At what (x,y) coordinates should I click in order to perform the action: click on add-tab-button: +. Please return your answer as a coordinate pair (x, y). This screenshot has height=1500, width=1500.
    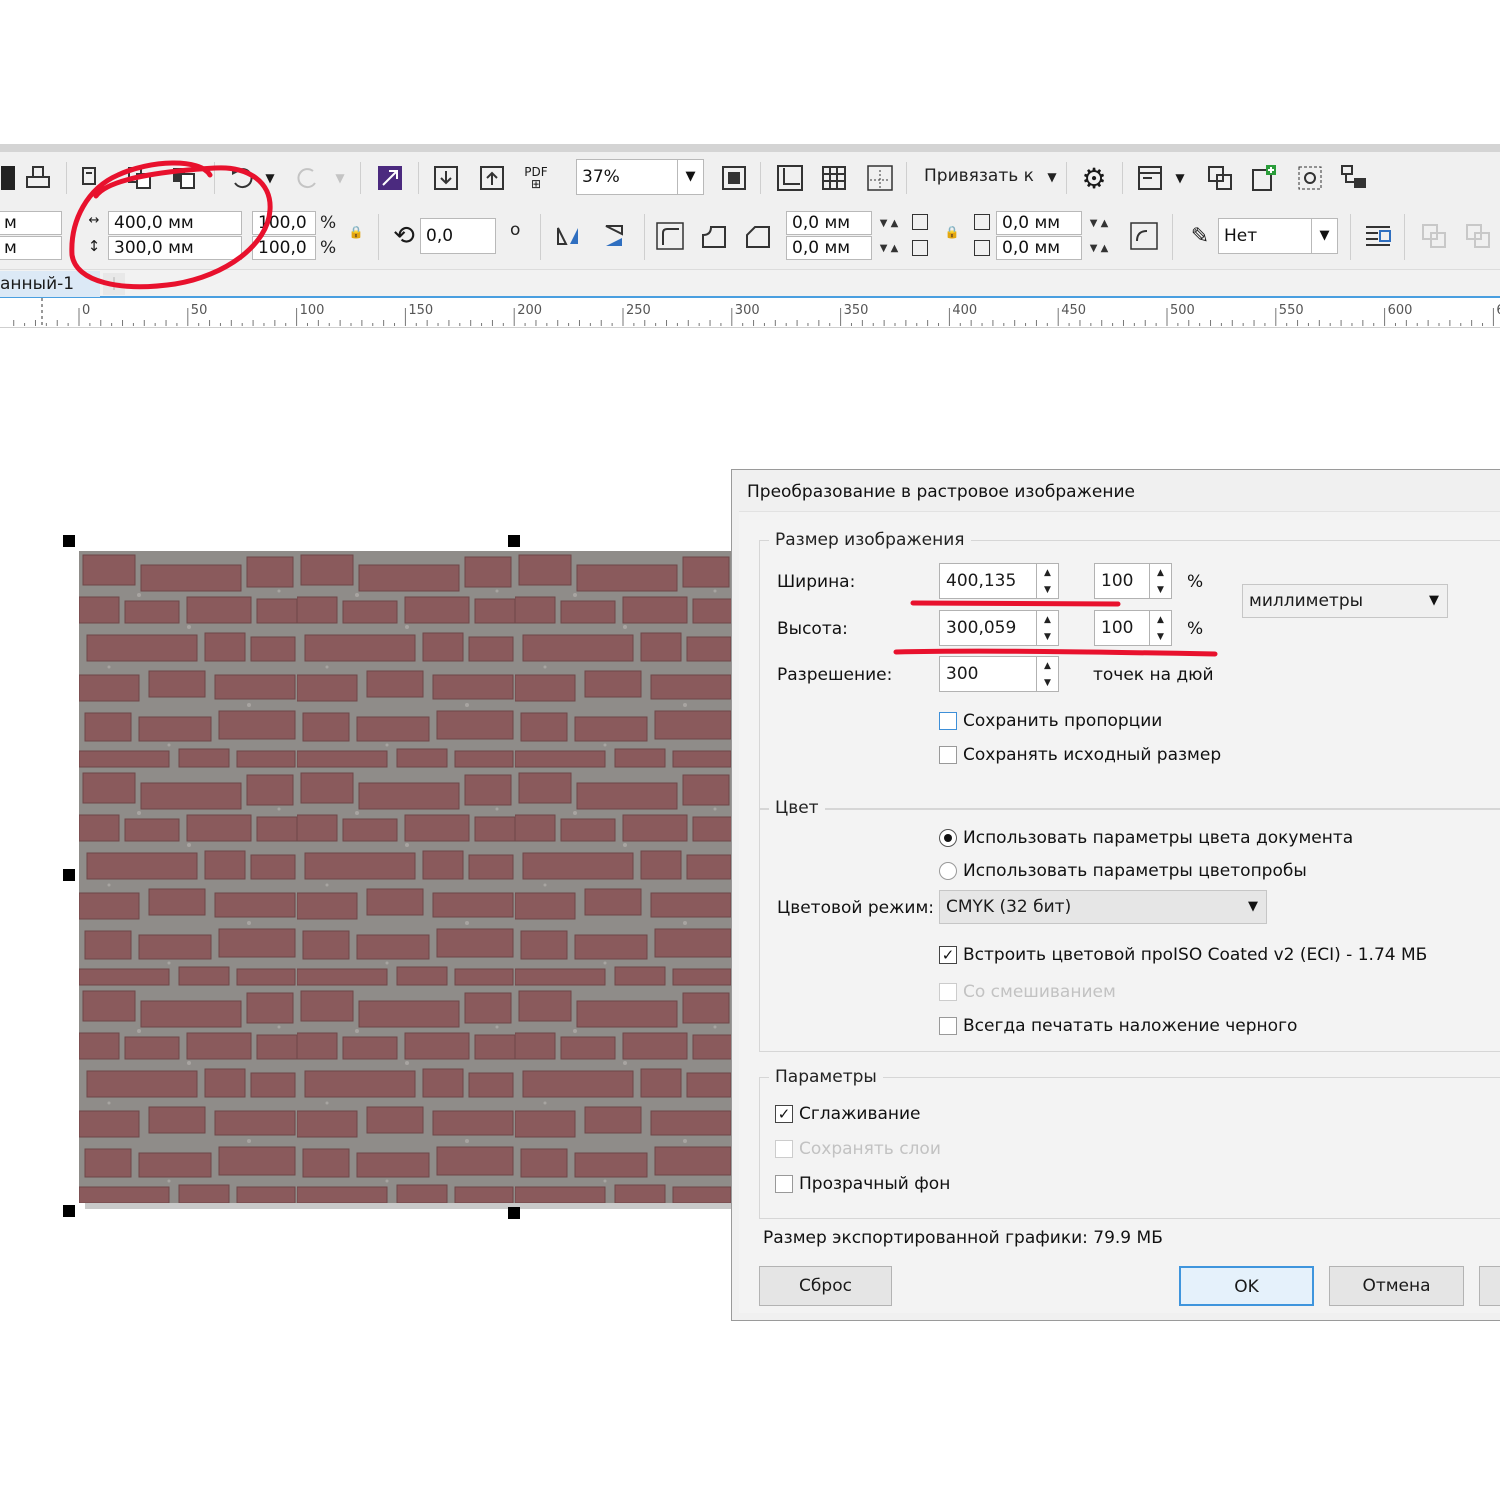
    Looking at the image, I should click on (114, 284).